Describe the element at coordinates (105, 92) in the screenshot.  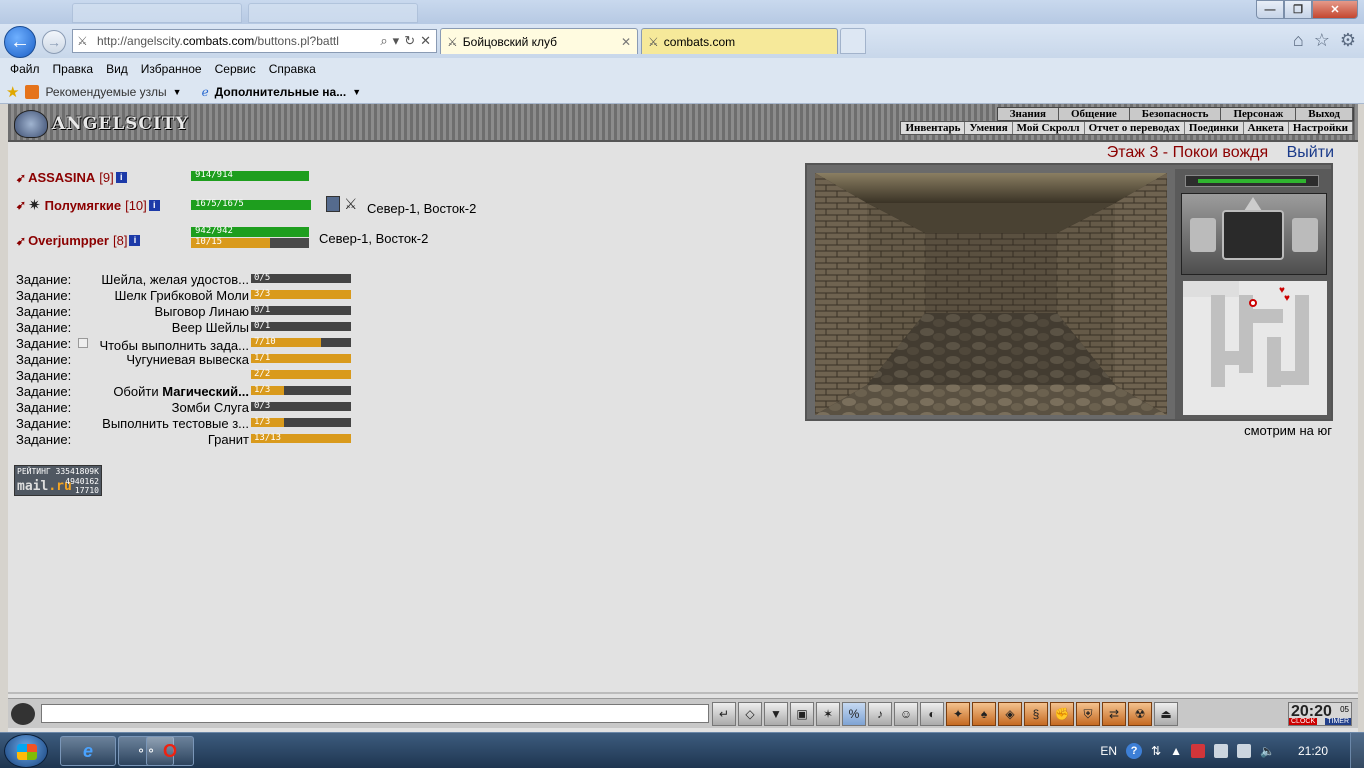
I see `suggested-sites-link: Рекомендуемые узлы` at that location.